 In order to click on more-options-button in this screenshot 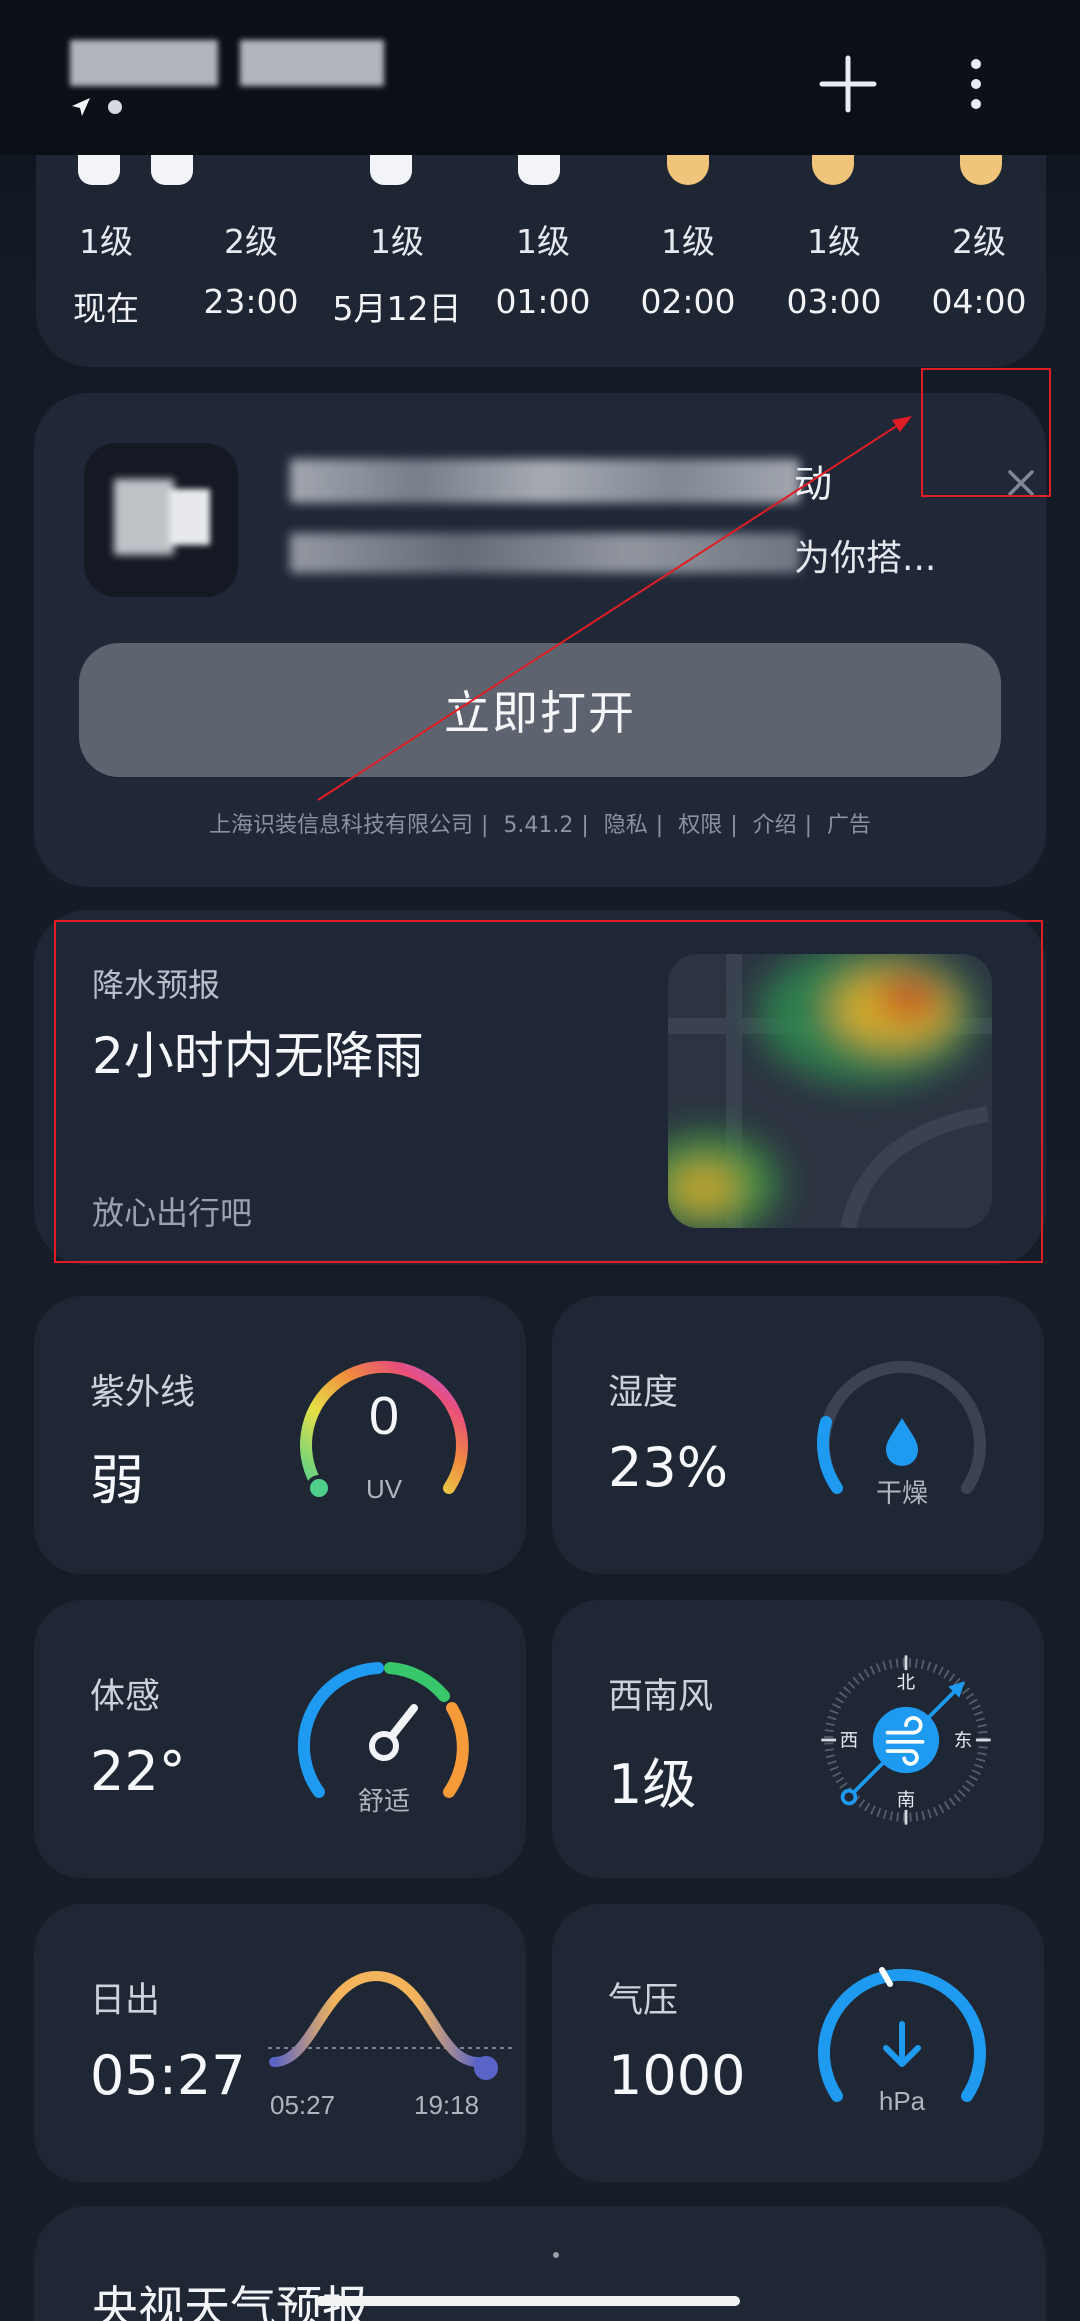, I will do `click(976, 84)`.